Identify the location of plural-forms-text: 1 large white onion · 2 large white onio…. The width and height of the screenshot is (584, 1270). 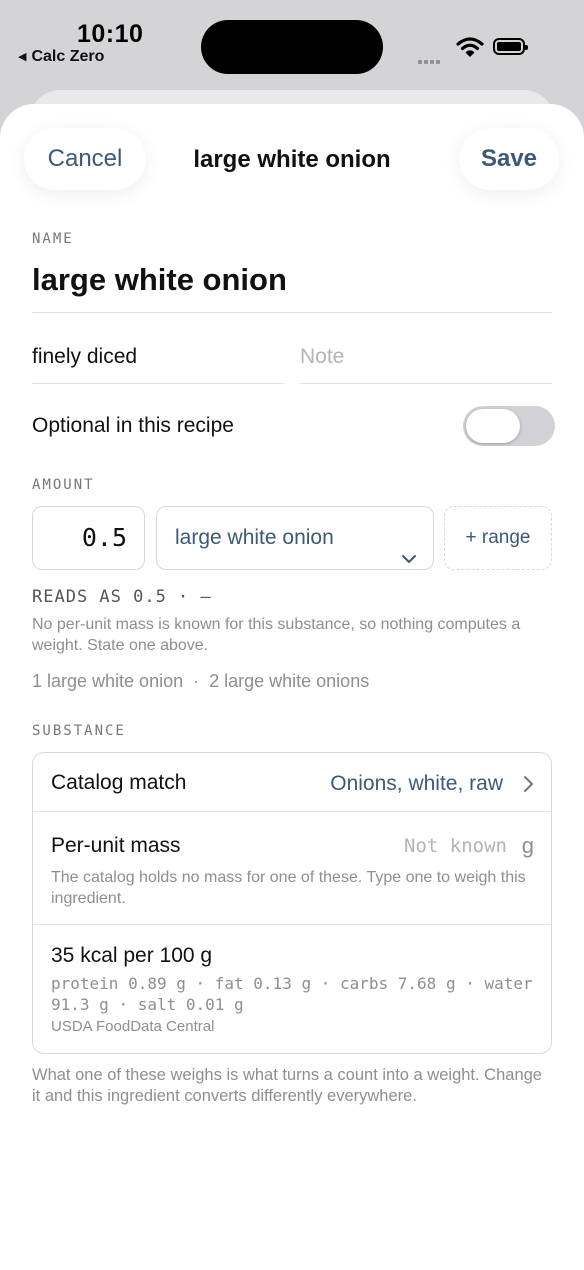
(201, 681).